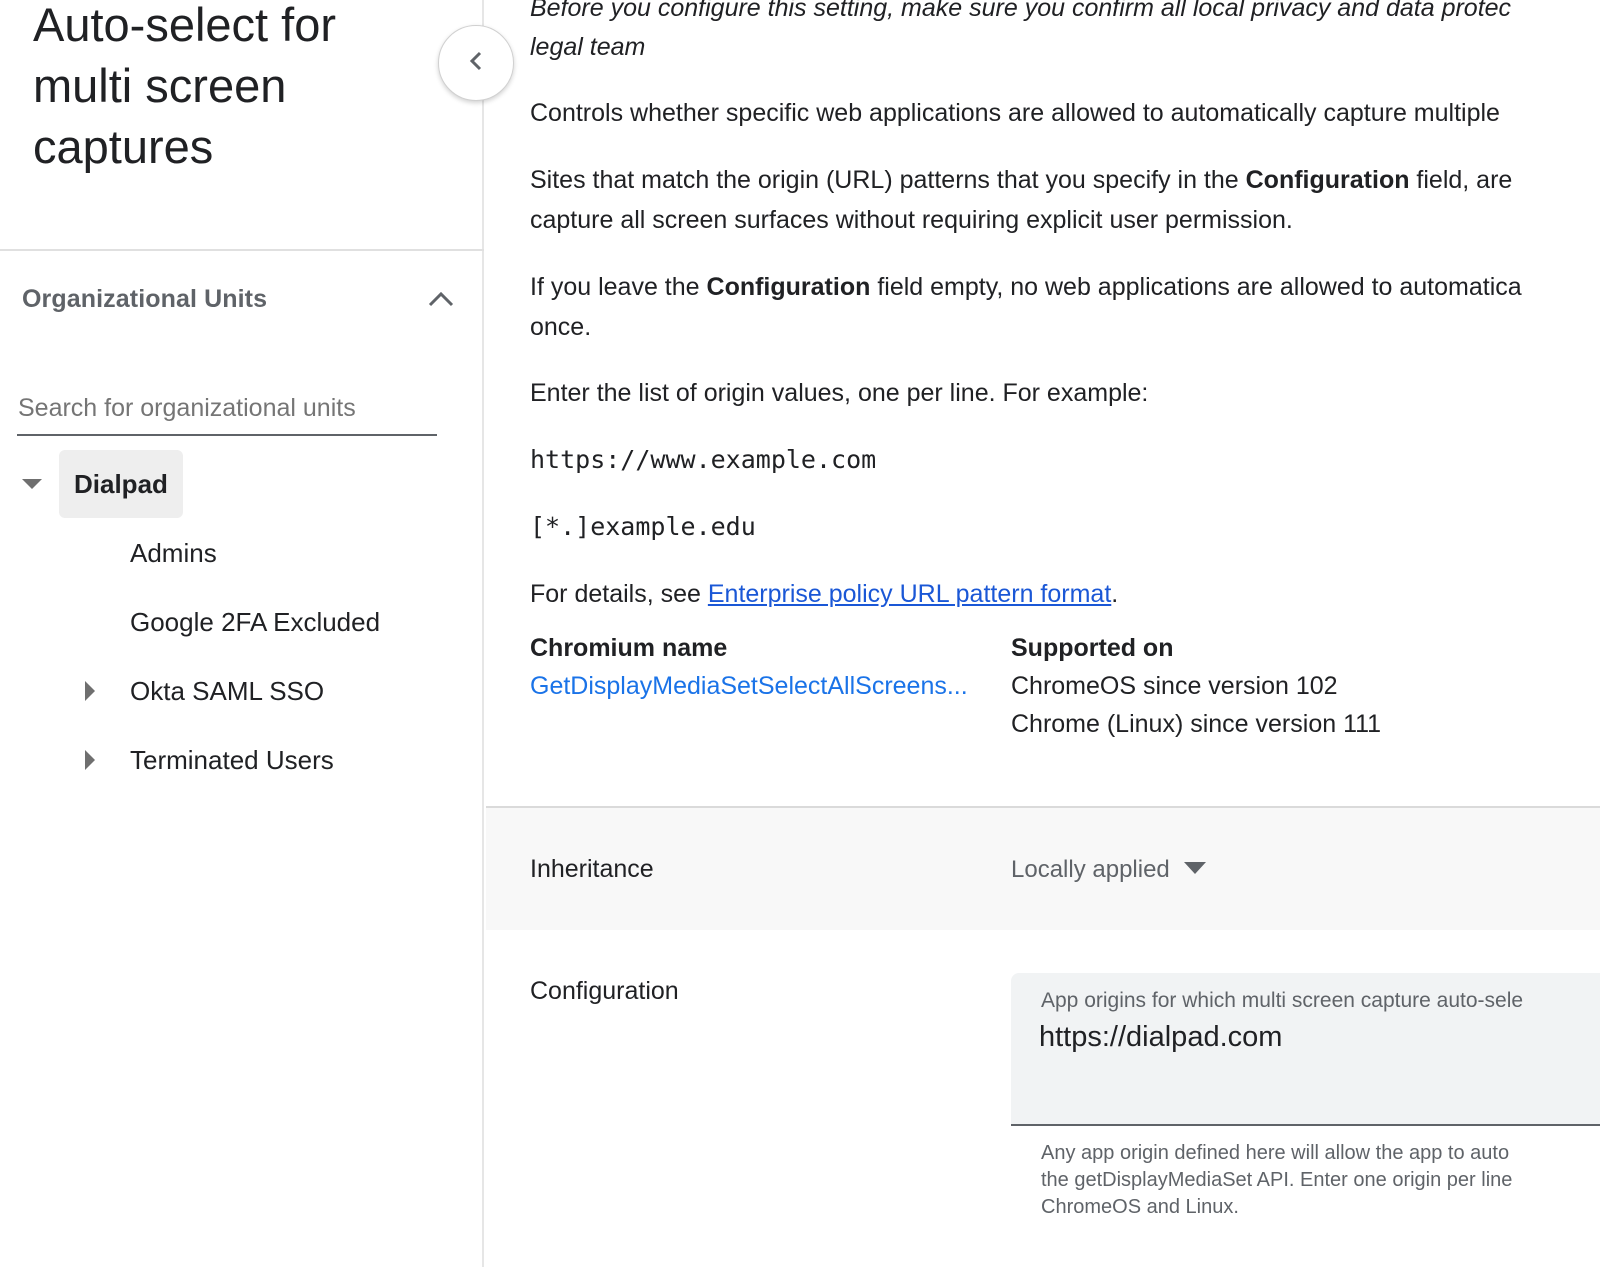 This screenshot has width=1600, height=1267. Describe the element at coordinates (32, 484) in the screenshot. I see `caret-down-icon` at that location.